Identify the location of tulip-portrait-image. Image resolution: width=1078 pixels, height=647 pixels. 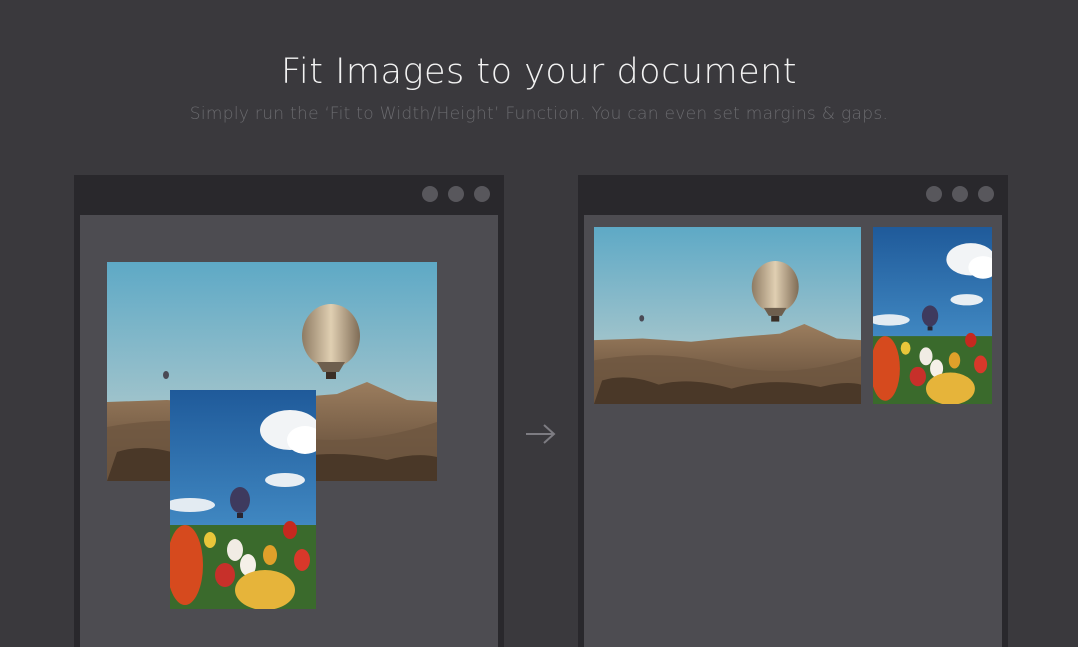
(243, 499).